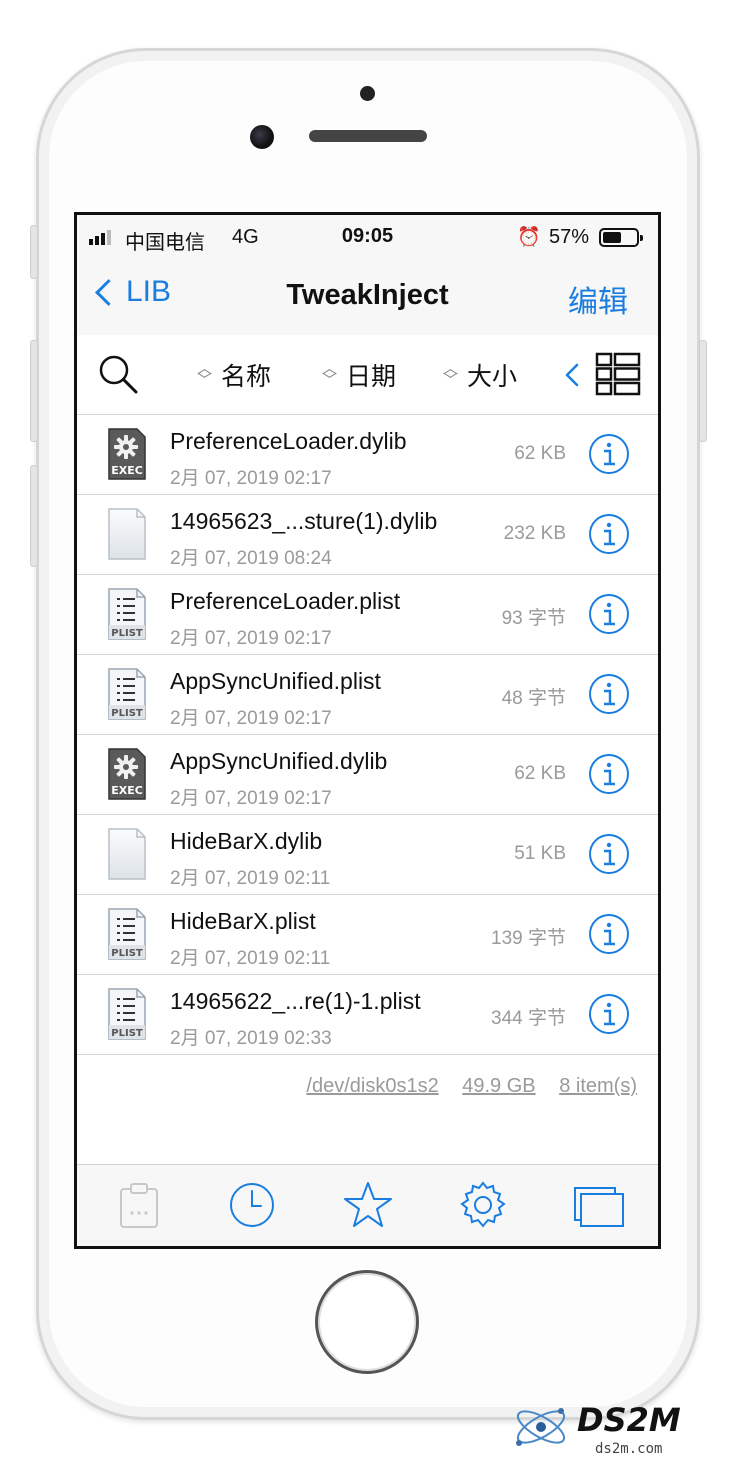 This screenshot has height=1463, width=735. What do you see at coordinates (629, 1420) in the screenshot?
I see `svg-text: DS2M` at bounding box center [629, 1420].